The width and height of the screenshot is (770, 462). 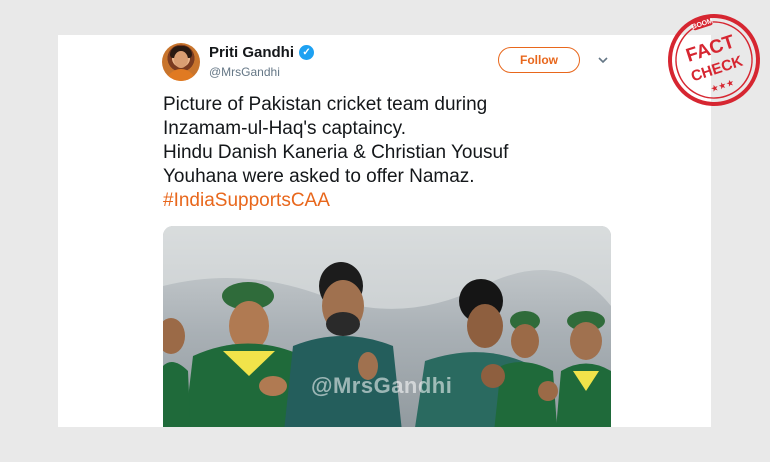 I want to click on photo-watermark: @MrsGandhi, so click(x=382, y=385).